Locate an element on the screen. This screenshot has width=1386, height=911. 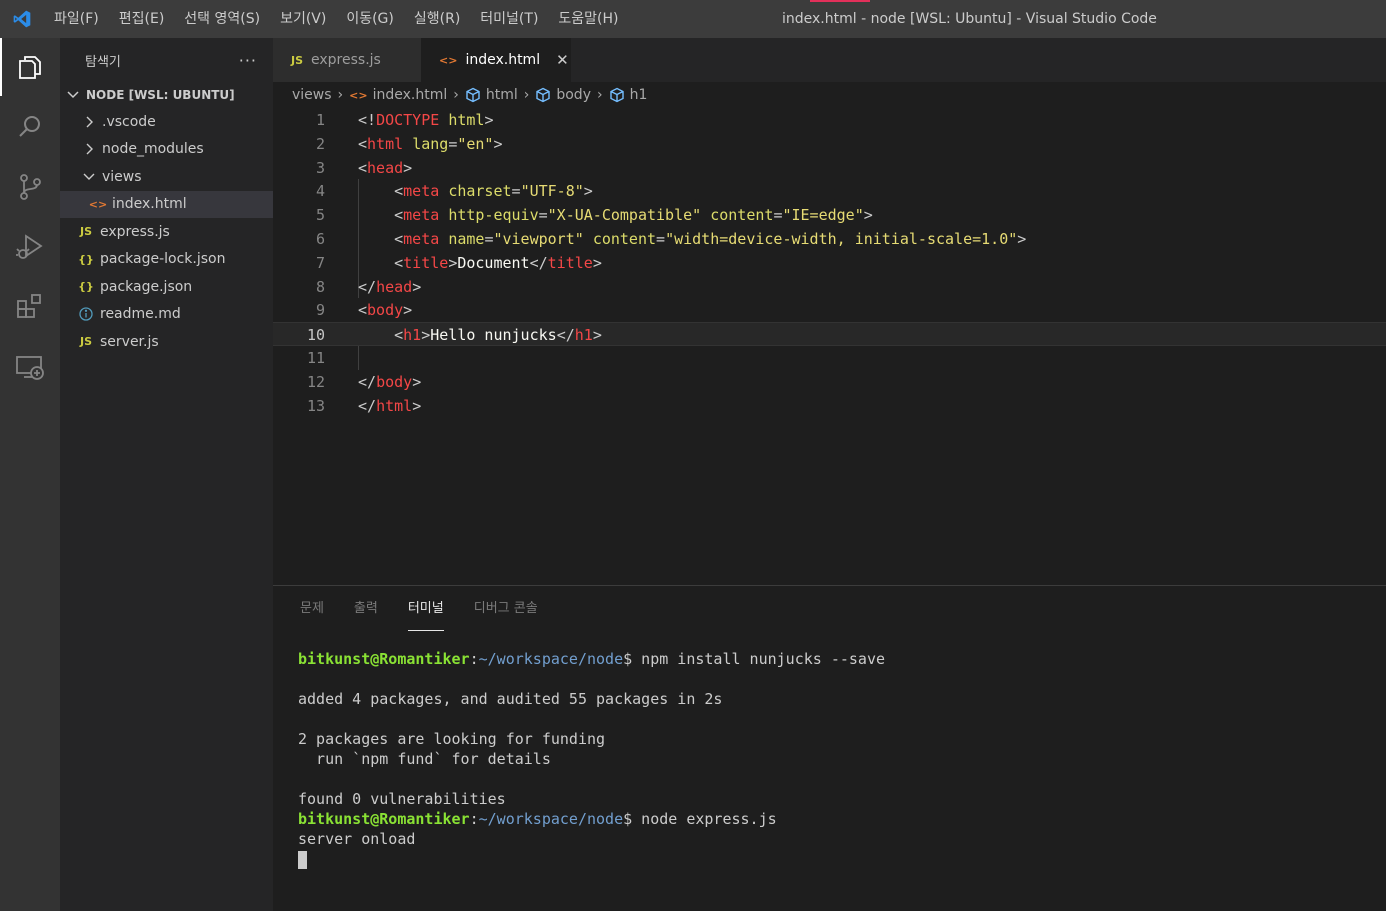
breadcrumb-body: body is located at coordinates (573, 95).